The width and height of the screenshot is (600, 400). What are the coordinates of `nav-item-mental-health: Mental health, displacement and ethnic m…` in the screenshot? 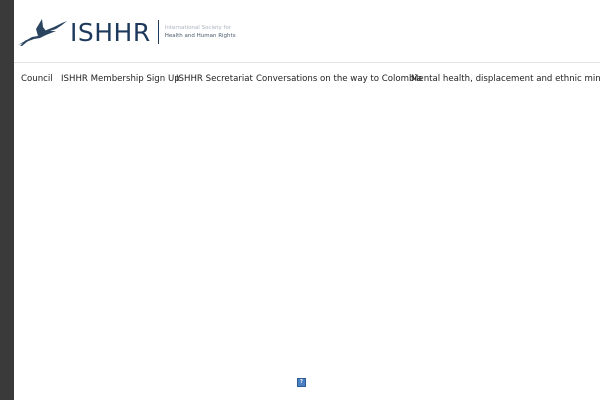 It's located at (505, 79).